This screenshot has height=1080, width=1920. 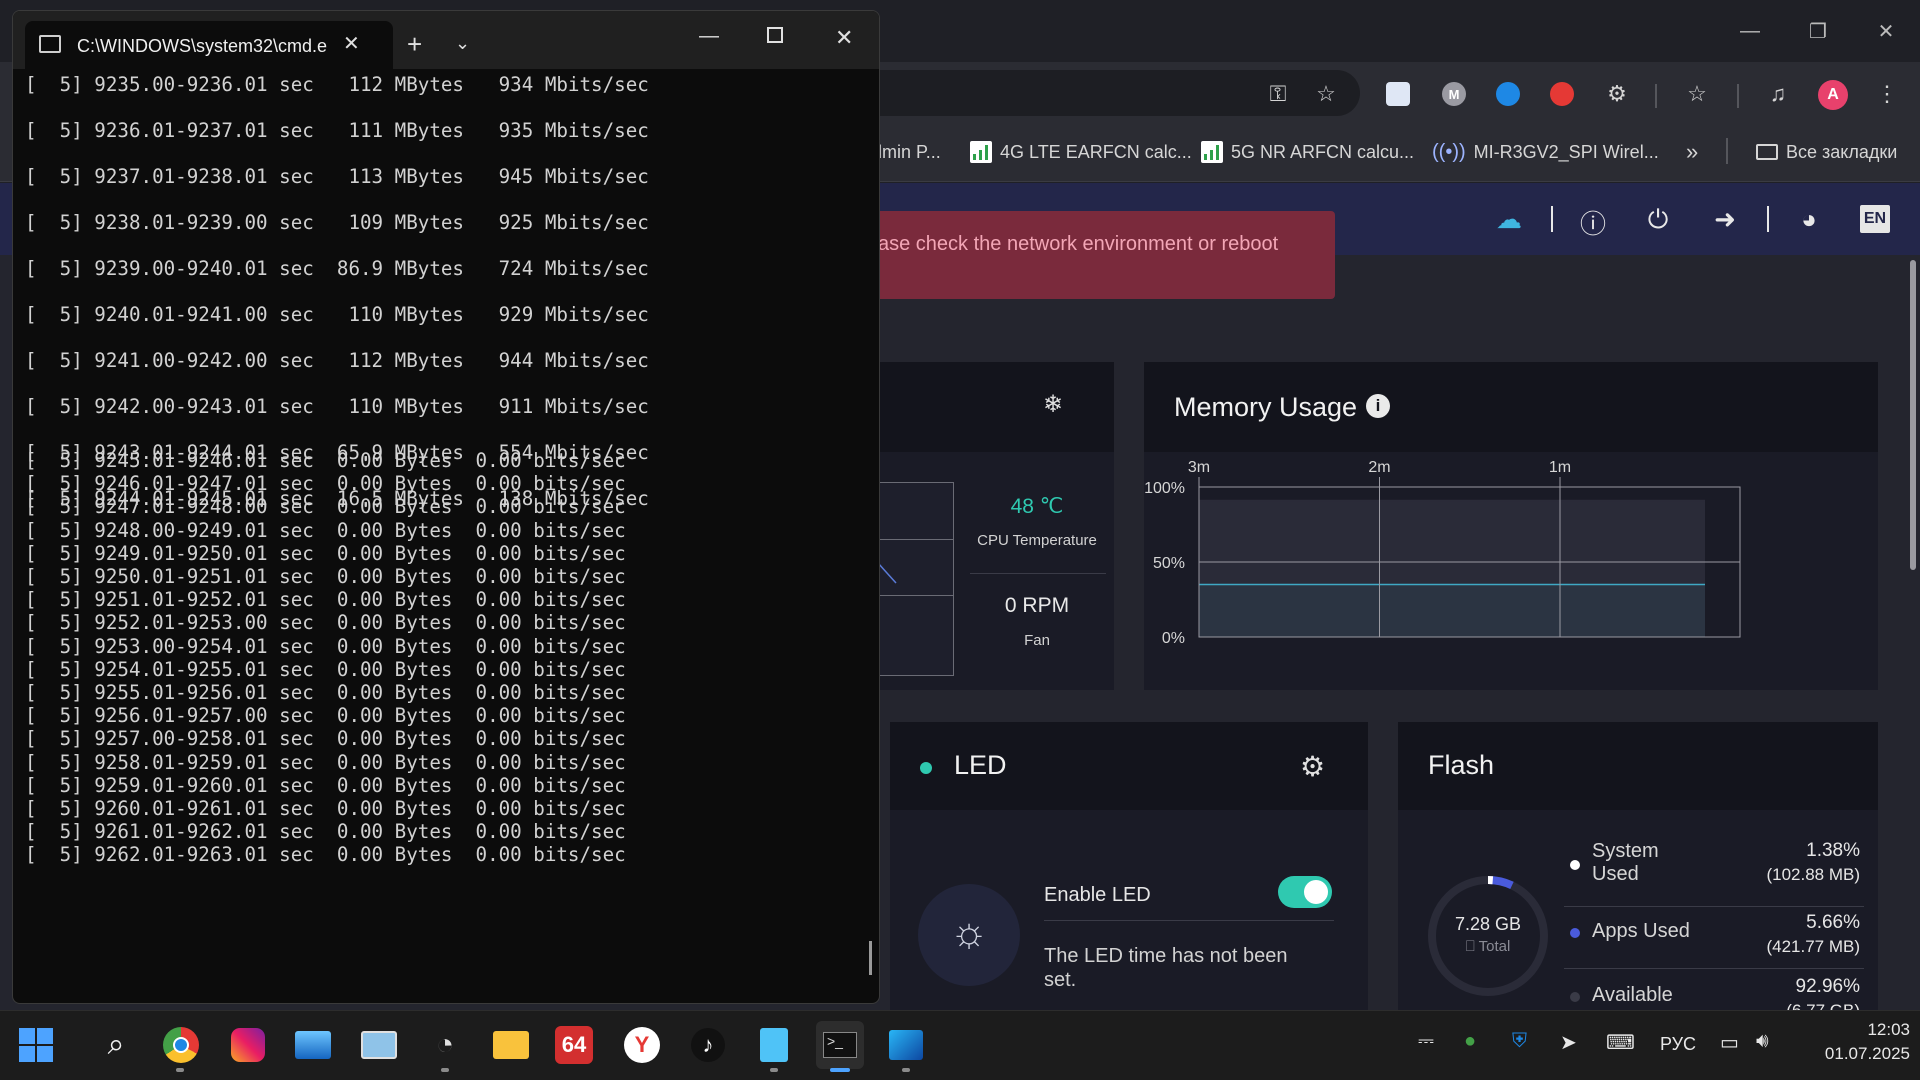 What do you see at coordinates (116, 1045) in the screenshot?
I see `search-icon: ⌕` at bounding box center [116, 1045].